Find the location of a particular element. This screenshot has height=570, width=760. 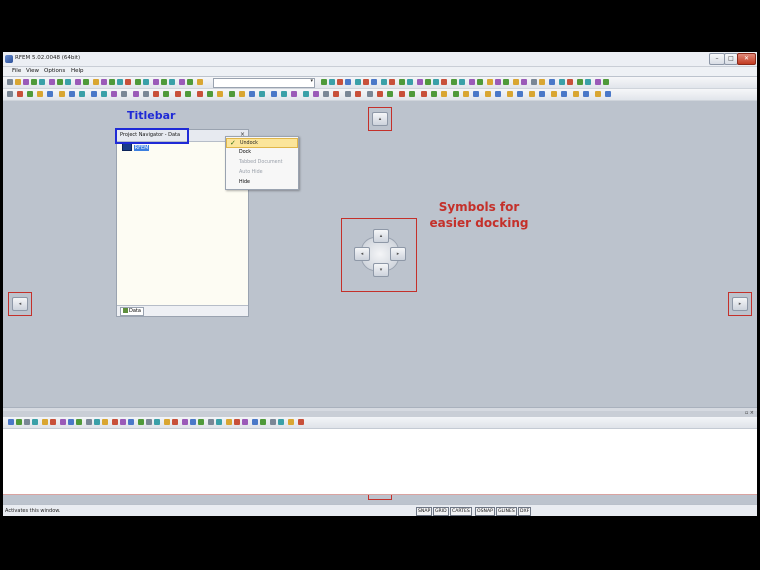

dock-cross-top-button: ▴ is located at coordinates (381, 236).